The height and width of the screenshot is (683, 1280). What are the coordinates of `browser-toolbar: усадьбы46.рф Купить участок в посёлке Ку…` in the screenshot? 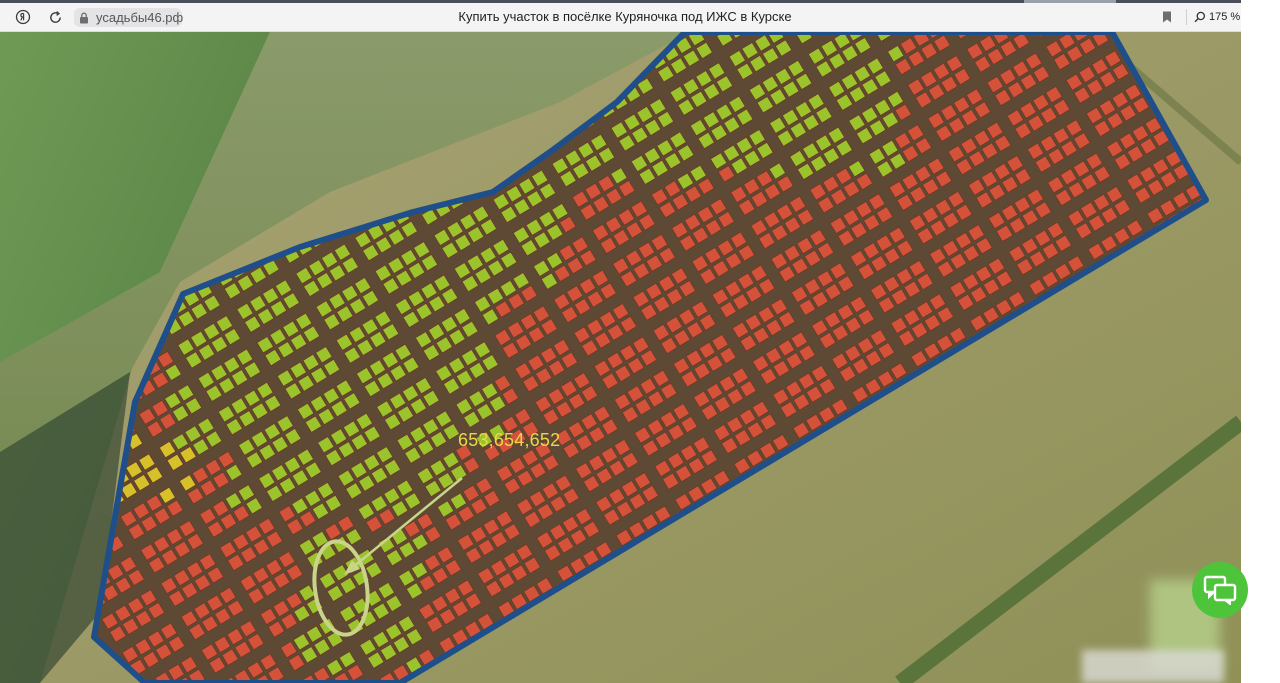 It's located at (620, 17).